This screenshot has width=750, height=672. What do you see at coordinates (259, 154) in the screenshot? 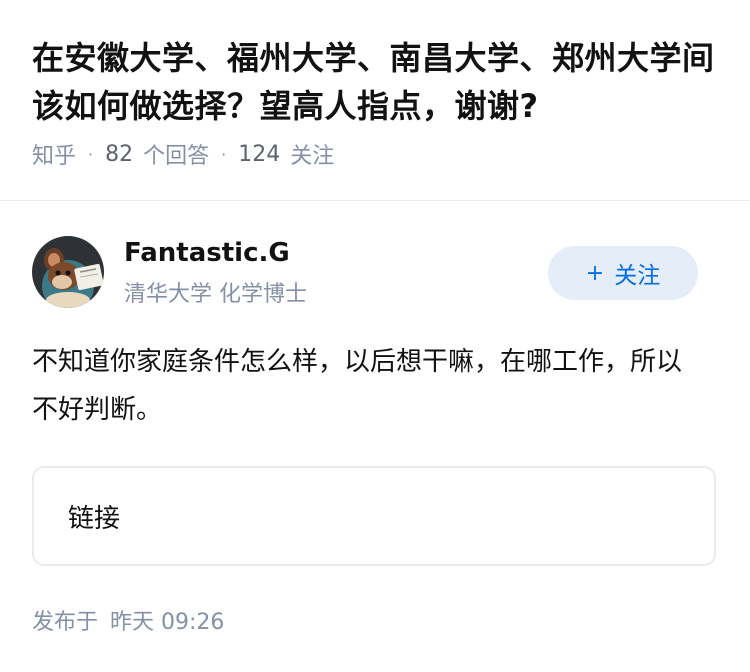
I see `follower-count: 124` at bounding box center [259, 154].